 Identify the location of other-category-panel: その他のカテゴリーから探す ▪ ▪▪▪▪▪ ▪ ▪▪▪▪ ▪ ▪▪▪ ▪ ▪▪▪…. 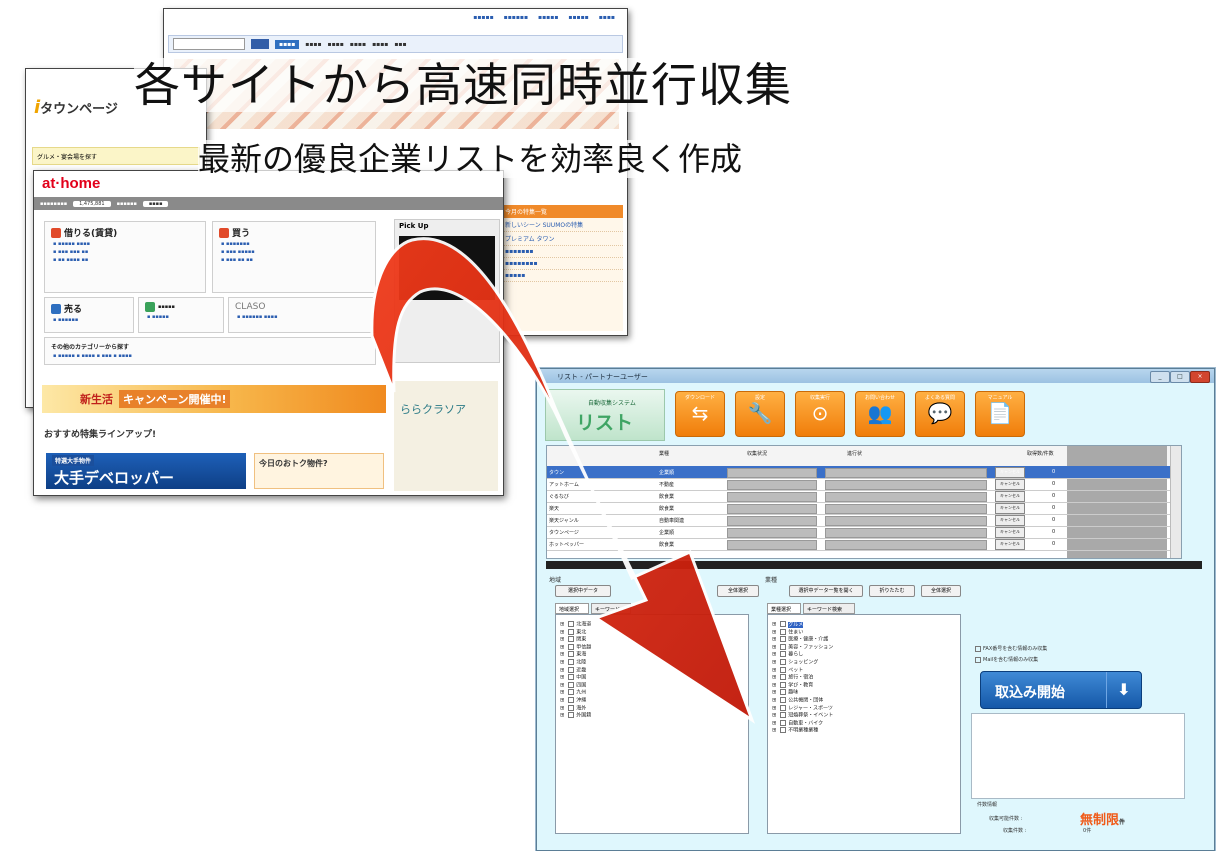
(210, 351).